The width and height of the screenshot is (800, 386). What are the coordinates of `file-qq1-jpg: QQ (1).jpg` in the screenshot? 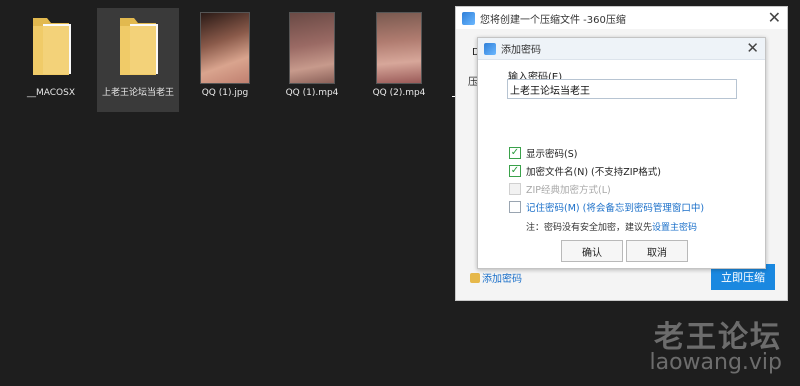 It's located at (225, 54).